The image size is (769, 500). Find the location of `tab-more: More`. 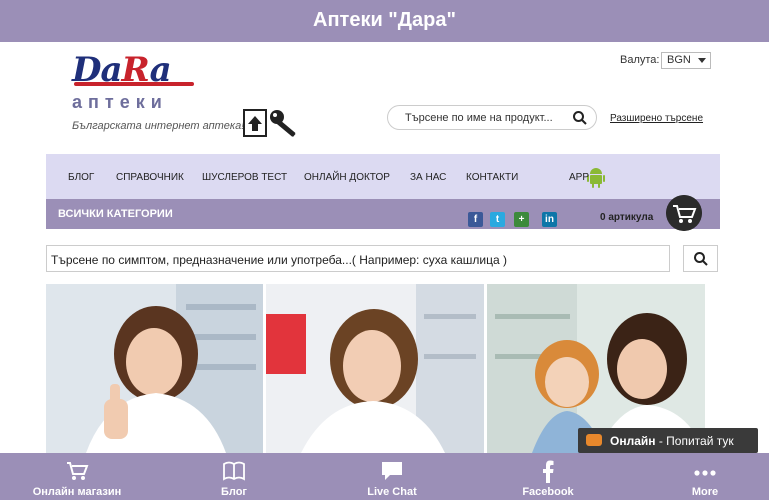

tab-more: More is located at coordinates (705, 476).